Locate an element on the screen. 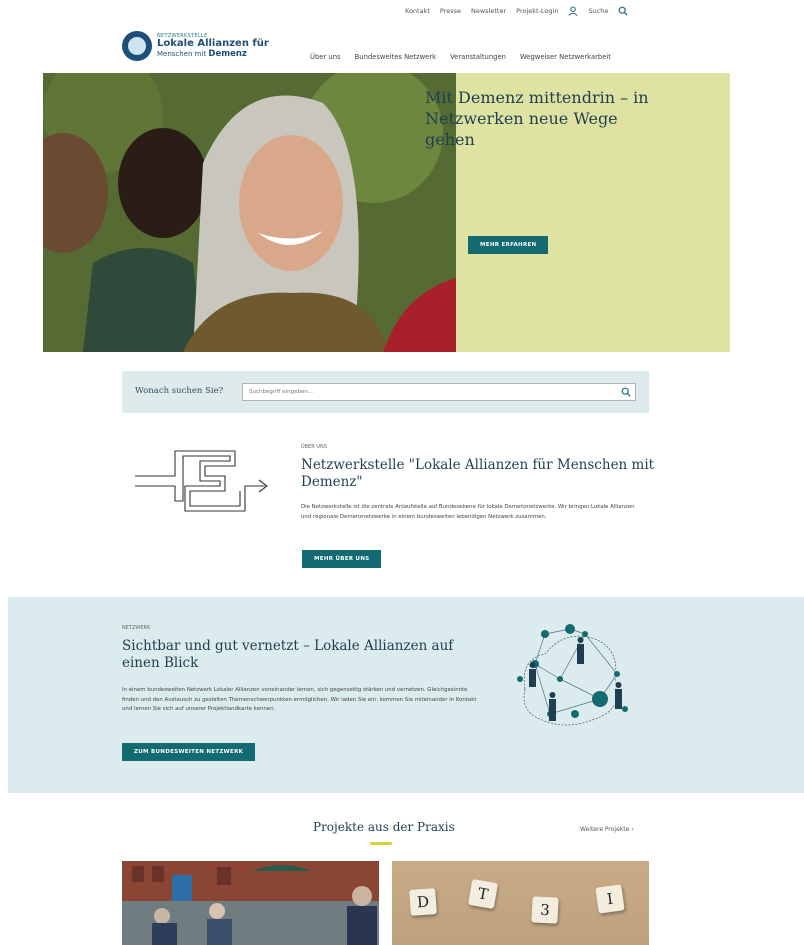 Image resolution: width=804 pixels, height=945 pixels. network-map-illustration is located at coordinates (570, 678).